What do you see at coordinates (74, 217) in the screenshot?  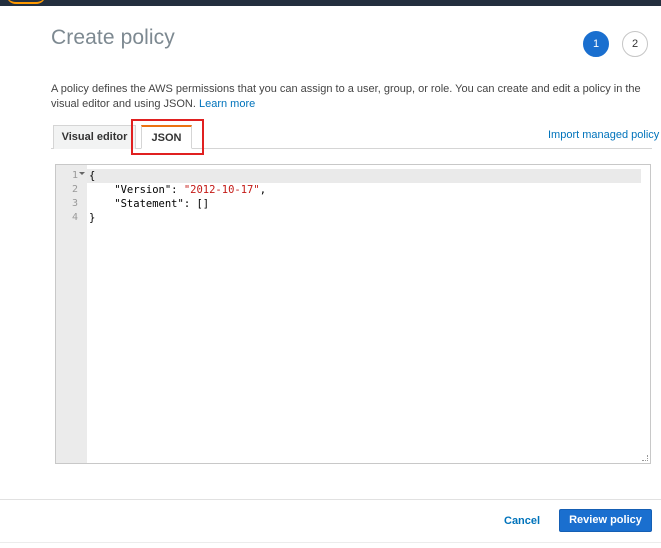 I see `line-number: 4` at bounding box center [74, 217].